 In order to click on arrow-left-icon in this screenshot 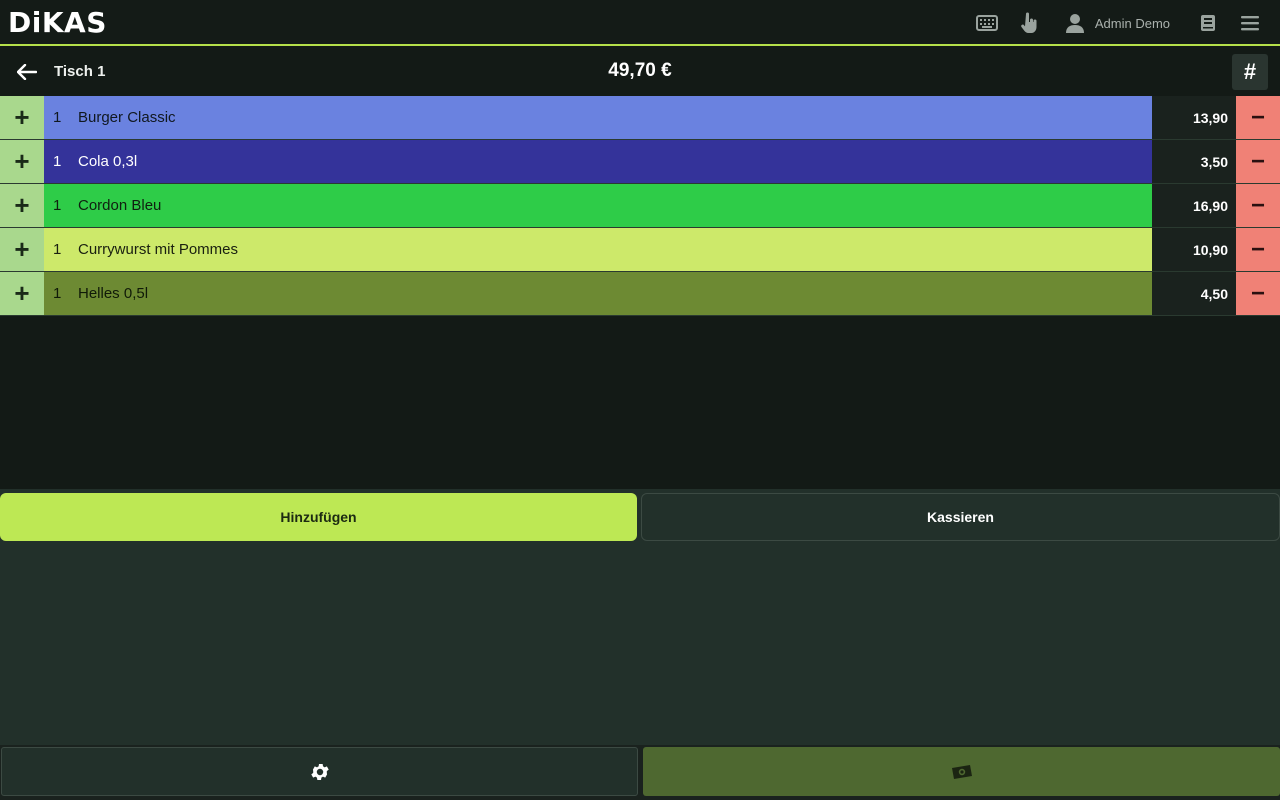, I will do `click(27, 72)`.